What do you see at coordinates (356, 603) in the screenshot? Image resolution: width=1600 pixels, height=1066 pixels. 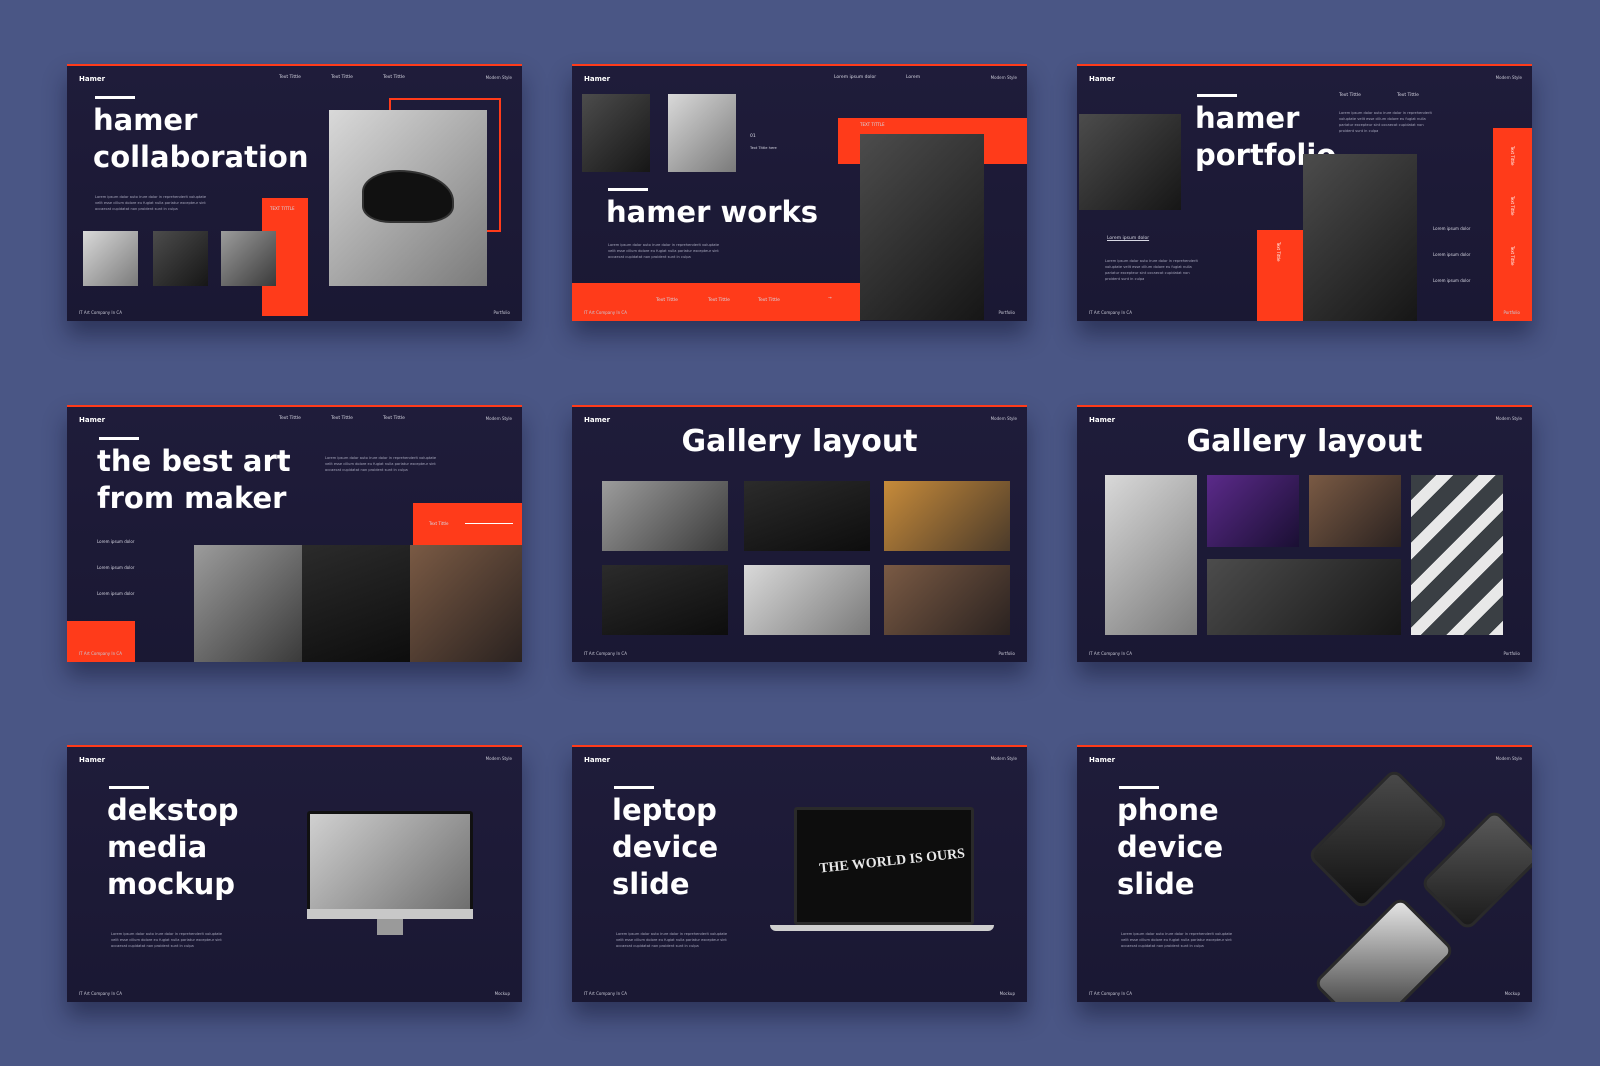 I see `sneaker-light-photo` at bounding box center [356, 603].